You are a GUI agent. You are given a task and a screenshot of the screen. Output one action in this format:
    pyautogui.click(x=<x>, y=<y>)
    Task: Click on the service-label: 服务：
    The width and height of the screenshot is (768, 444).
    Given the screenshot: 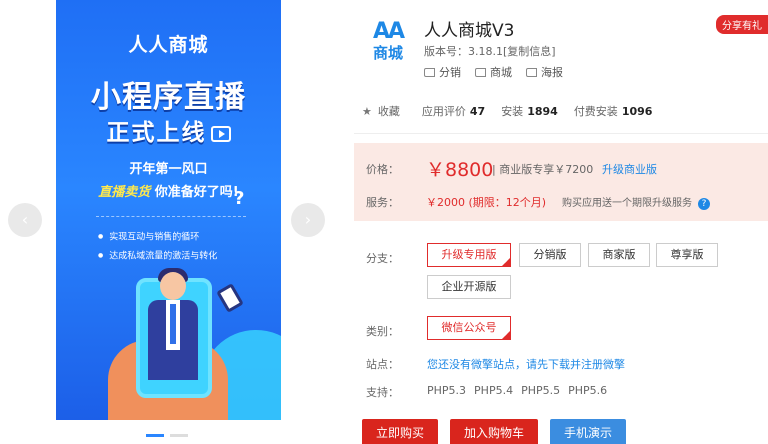 What is the action you would take?
    pyautogui.click(x=382, y=202)
    